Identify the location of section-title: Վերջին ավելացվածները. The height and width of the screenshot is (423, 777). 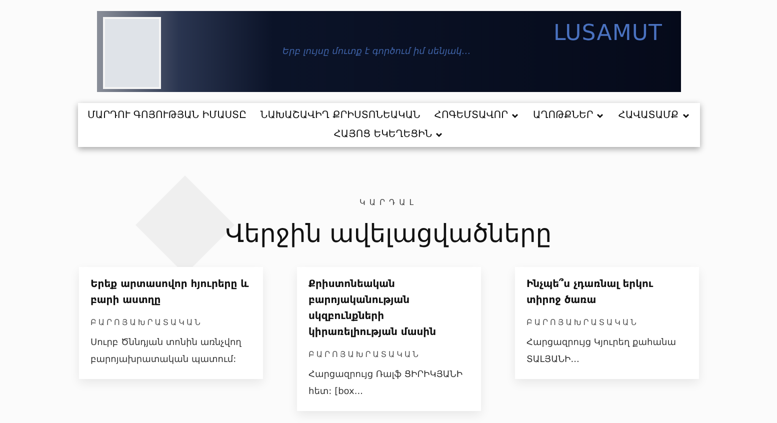
(388, 234).